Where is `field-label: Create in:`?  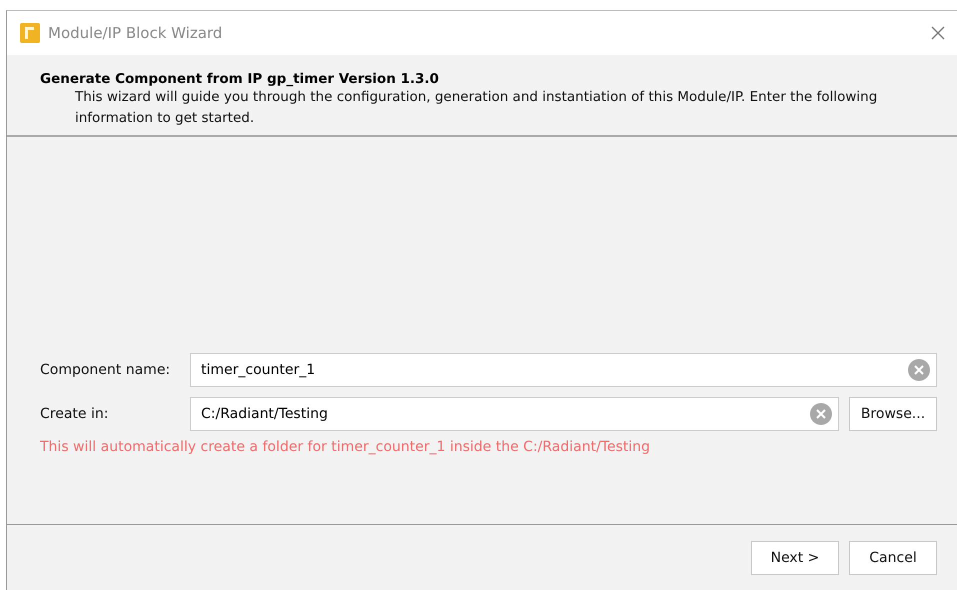 field-label: Create in: is located at coordinates (75, 414).